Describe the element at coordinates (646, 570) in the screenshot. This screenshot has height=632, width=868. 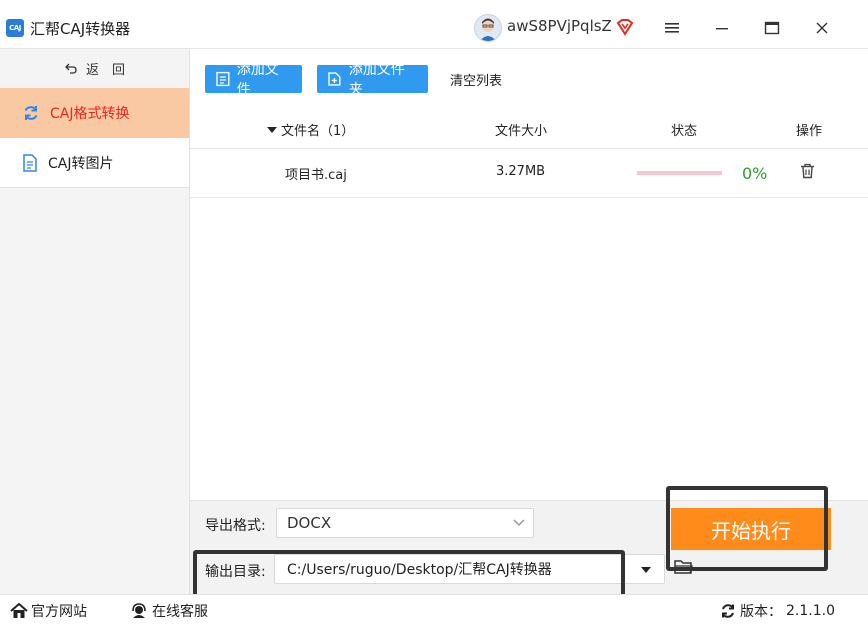
I see `caret-down-icon` at that location.